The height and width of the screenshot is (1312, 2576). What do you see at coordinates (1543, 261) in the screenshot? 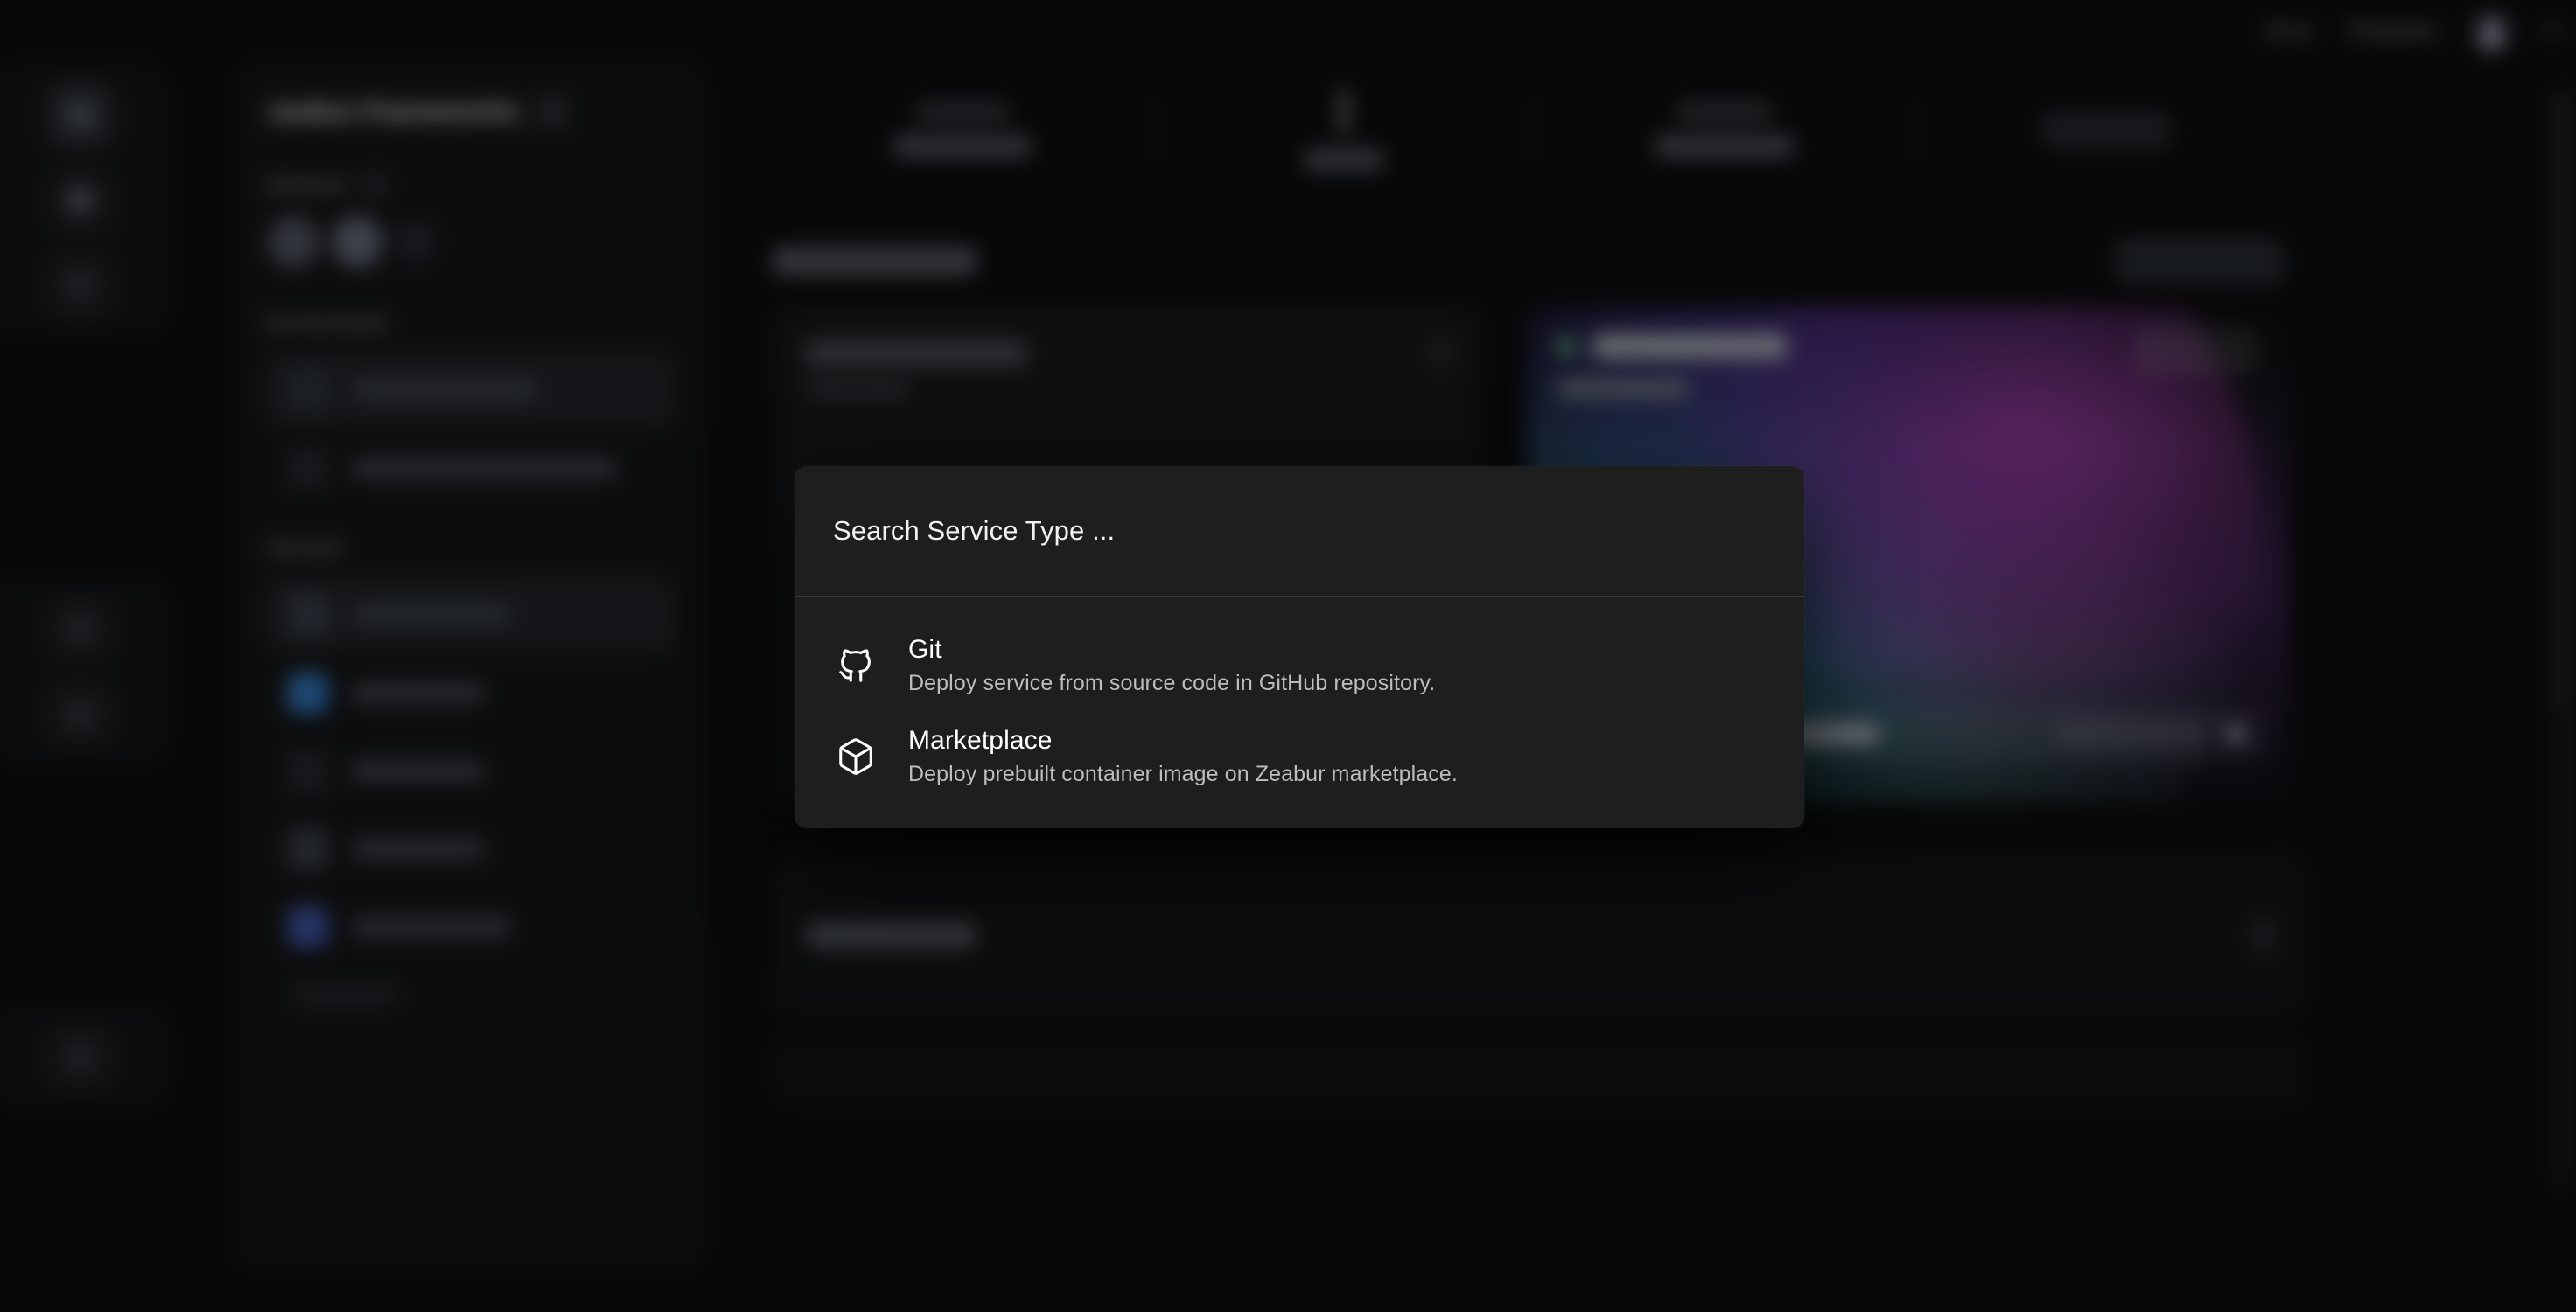
I see `deployments-section-header` at bounding box center [1543, 261].